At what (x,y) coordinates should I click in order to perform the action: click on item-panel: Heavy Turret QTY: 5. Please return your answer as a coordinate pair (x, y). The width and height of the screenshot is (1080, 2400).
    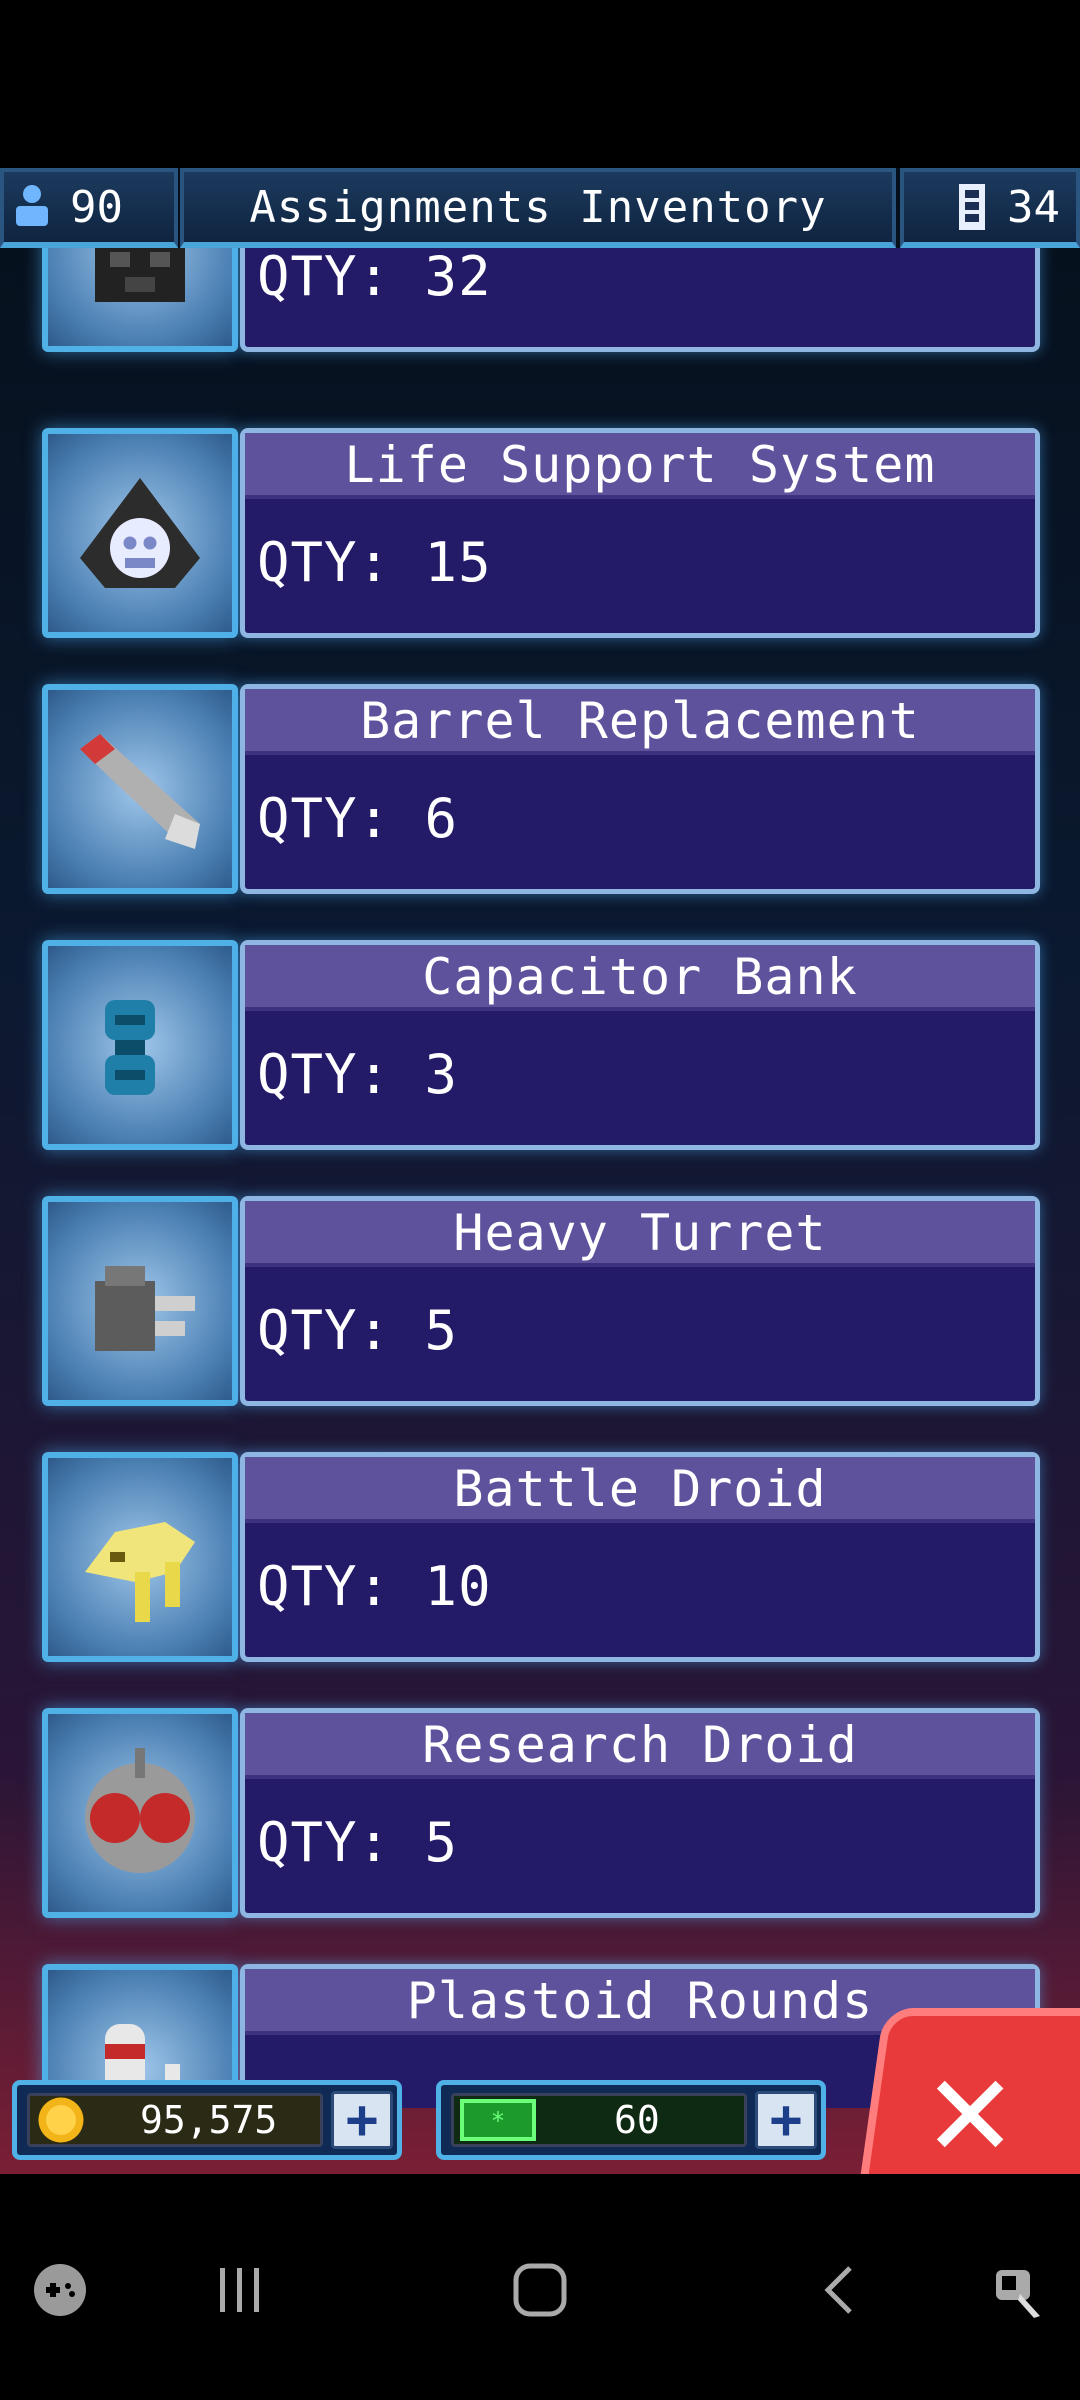
    Looking at the image, I should click on (640, 1301).